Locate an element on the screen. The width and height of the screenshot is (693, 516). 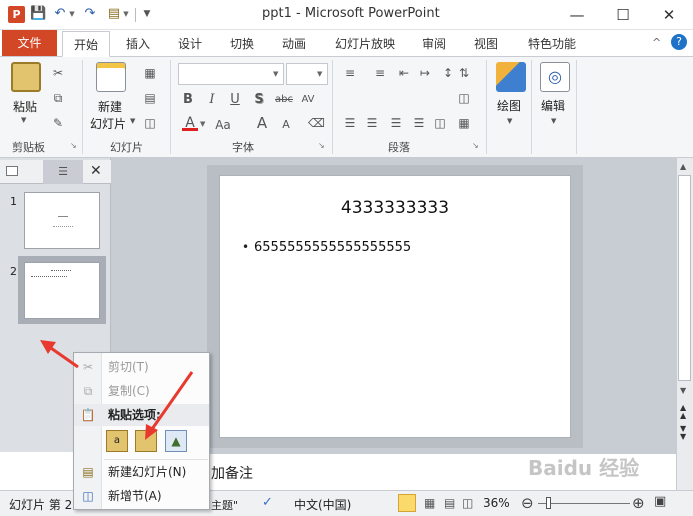
columns-icon: ◫ is located at coordinates (440, 123).